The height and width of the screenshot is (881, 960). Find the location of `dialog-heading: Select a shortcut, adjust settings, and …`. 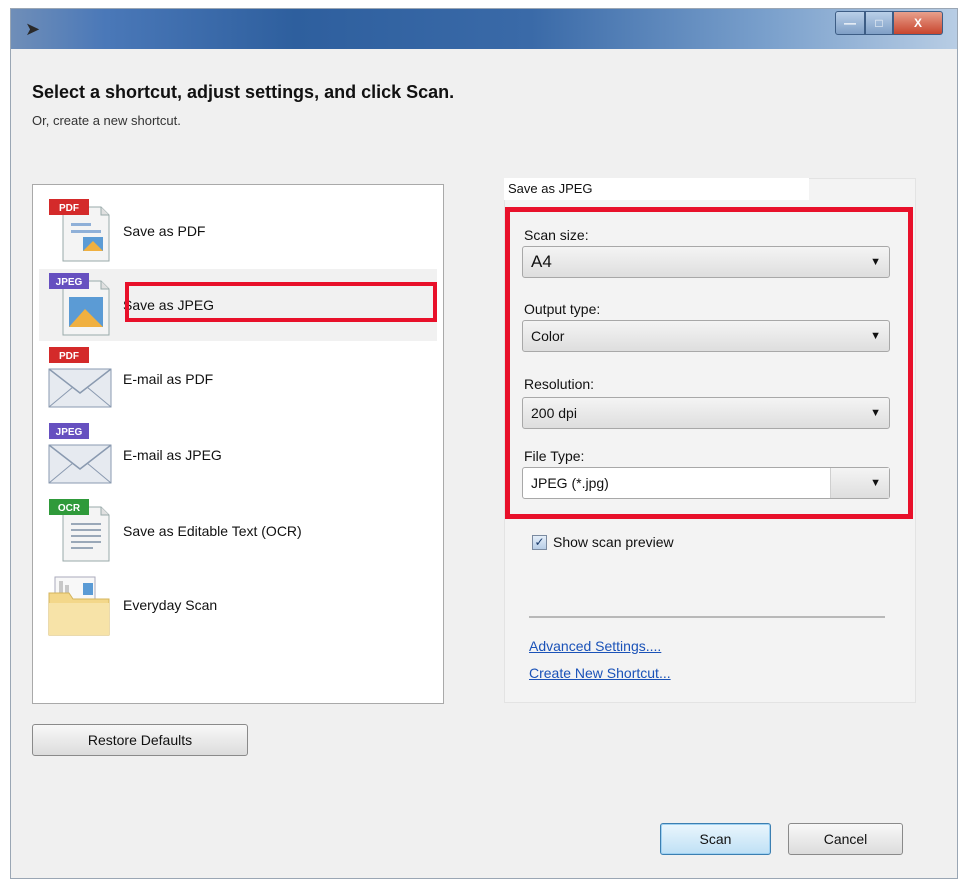

dialog-heading: Select a shortcut, adjust settings, and … is located at coordinates (243, 92).